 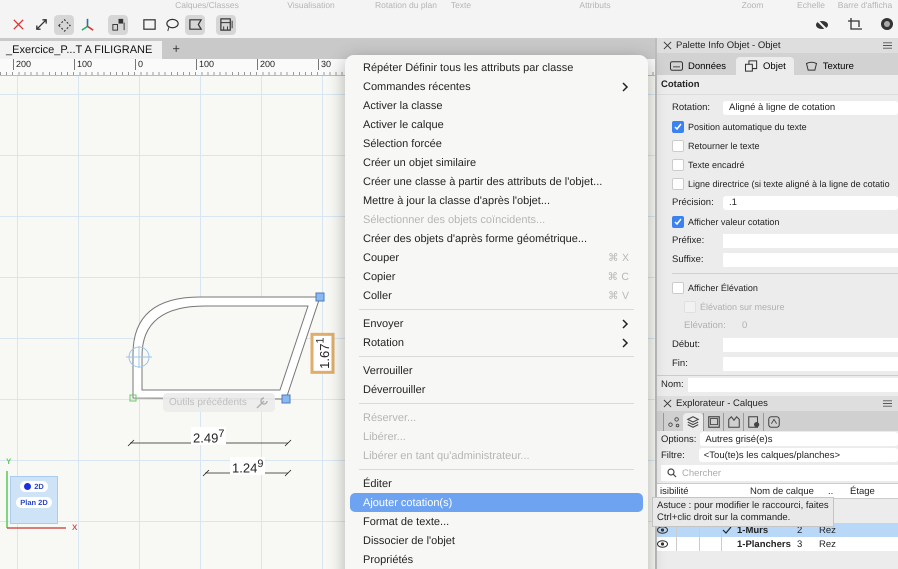 I want to click on field-label: Fin:, so click(x=680, y=363).